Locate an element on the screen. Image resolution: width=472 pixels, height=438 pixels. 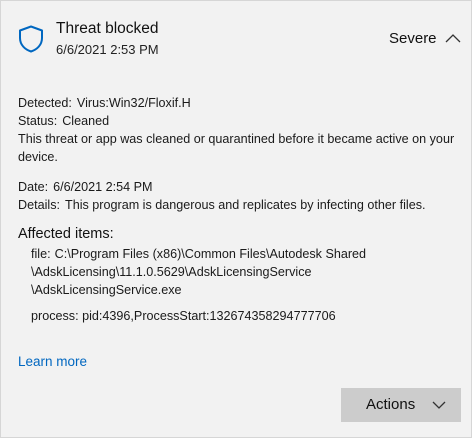
status-value: Cleaned is located at coordinates (86, 121).